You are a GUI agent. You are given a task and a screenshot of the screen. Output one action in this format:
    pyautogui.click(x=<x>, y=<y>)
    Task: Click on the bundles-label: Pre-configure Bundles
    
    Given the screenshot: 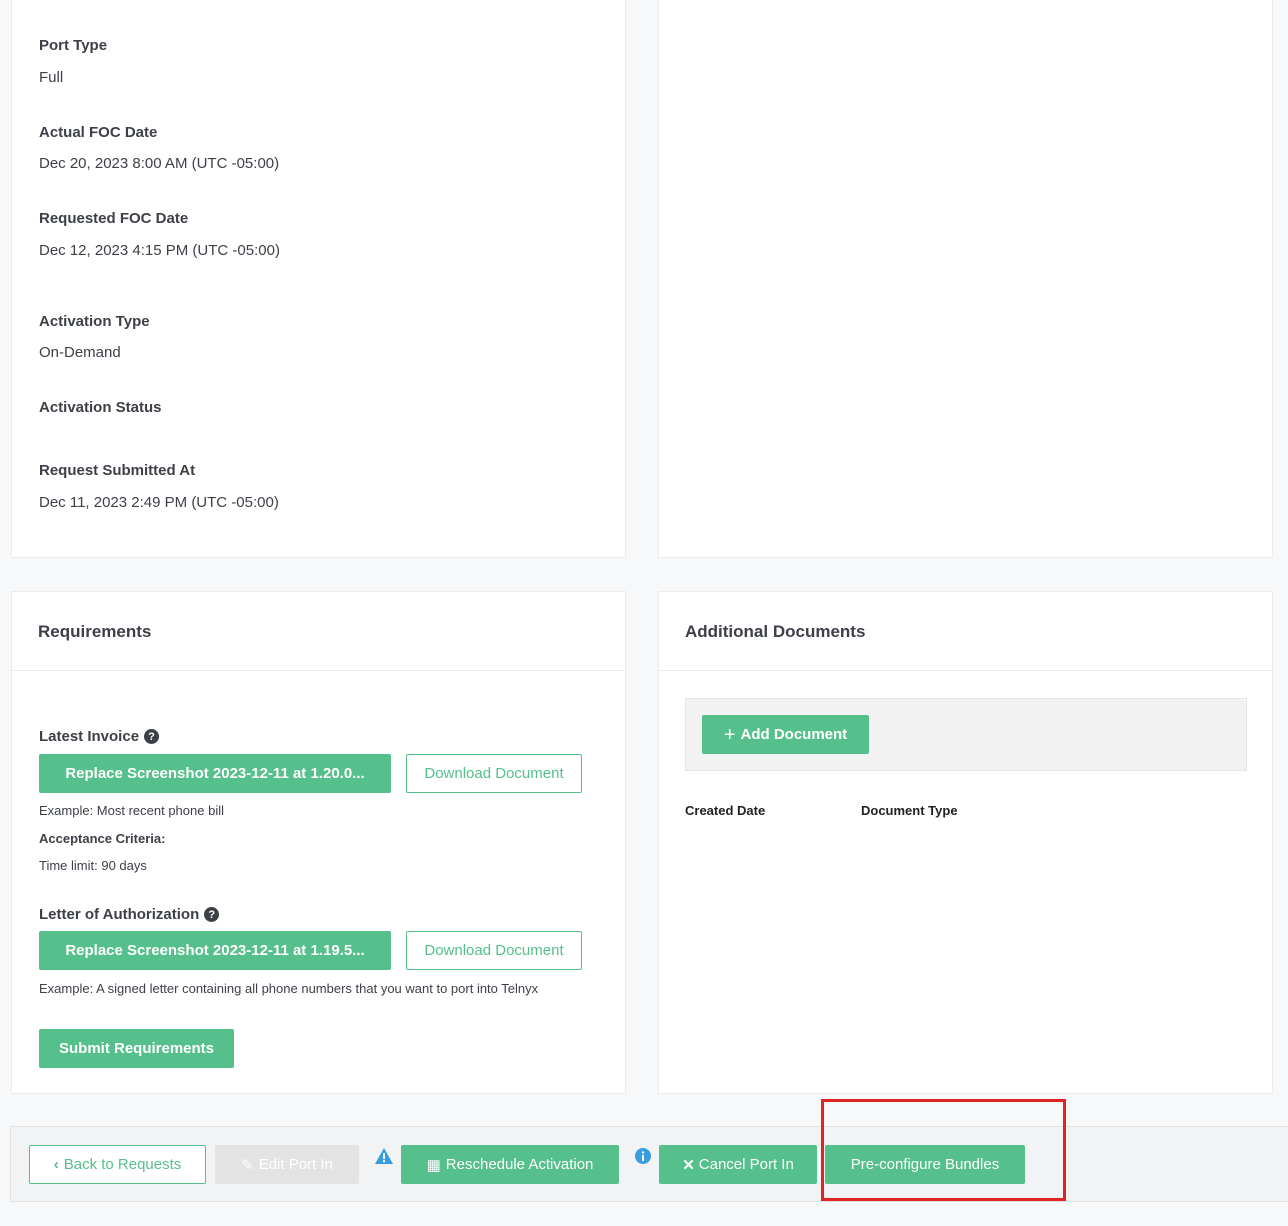 What is the action you would take?
    pyautogui.click(x=925, y=1164)
    